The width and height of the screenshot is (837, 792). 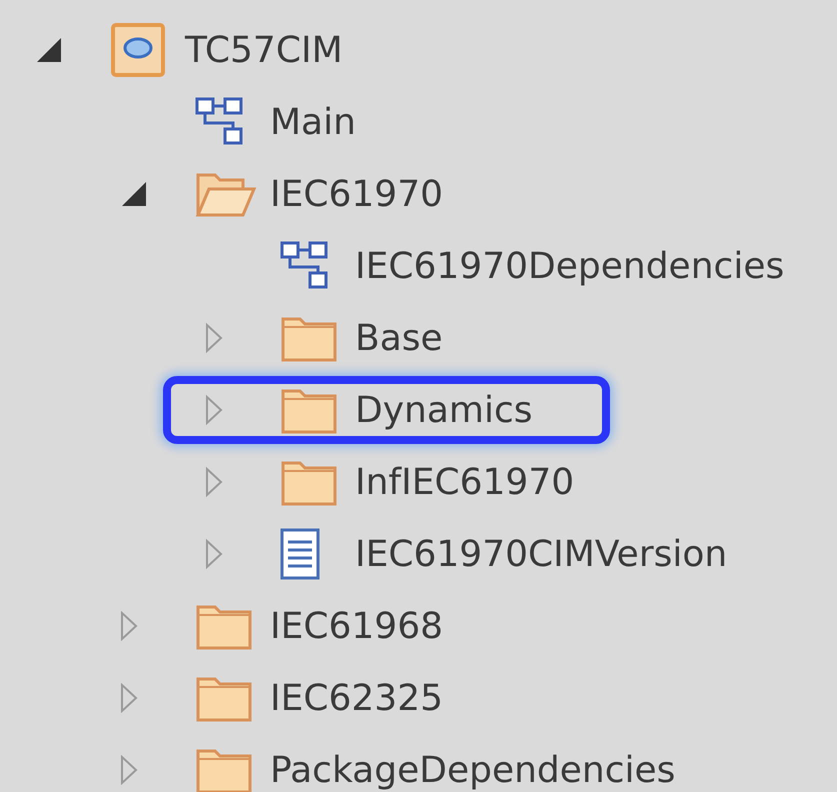 What do you see at coordinates (464, 482) in the screenshot?
I see `tree-item-label: InfIEC61970` at bounding box center [464, 482].